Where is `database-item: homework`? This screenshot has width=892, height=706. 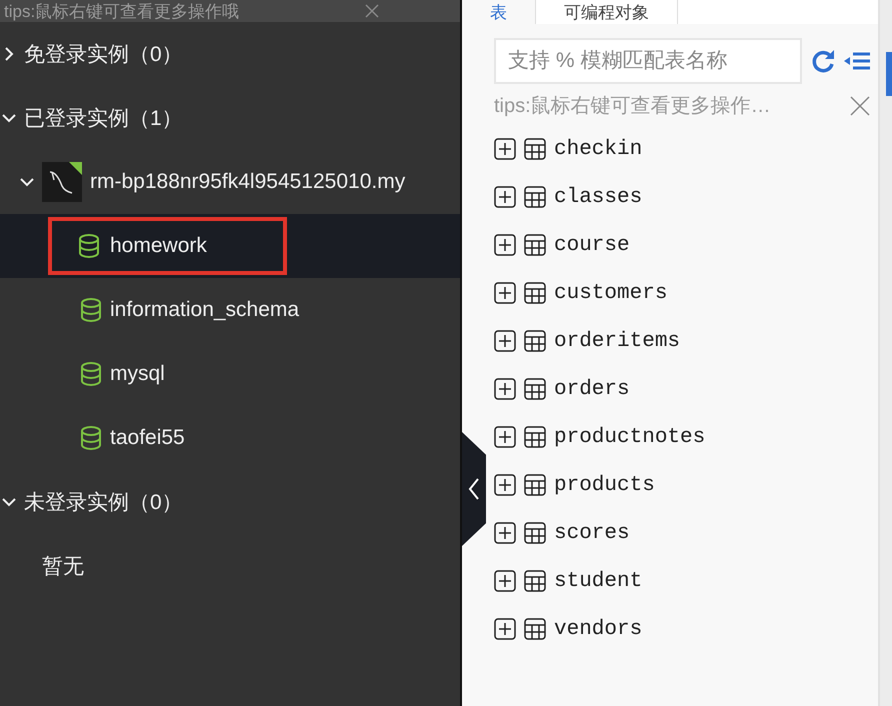 database-item: homework is located at coordinates (230, 246).